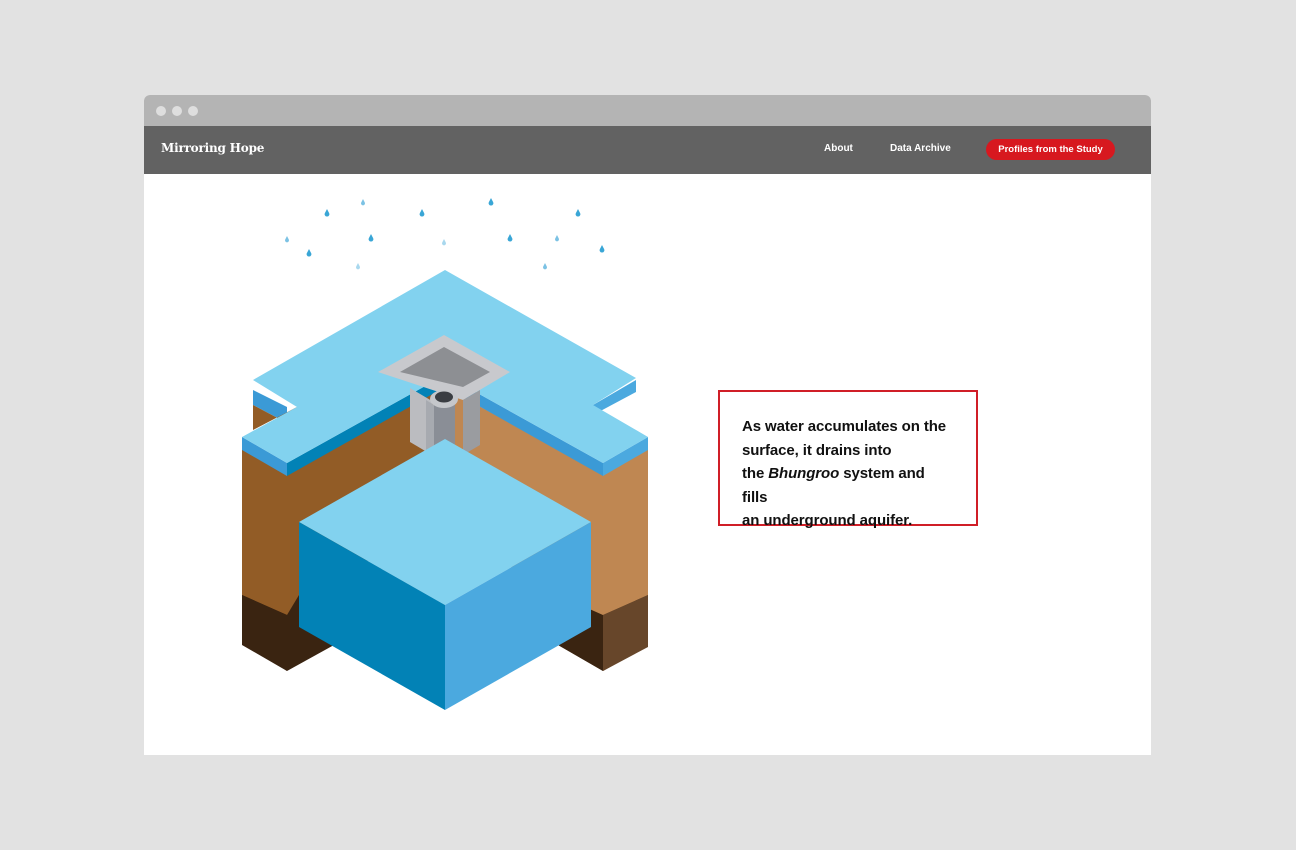 This screenshot has height=850, width=1296. Describe the element at coordinates (193, 111) in the screenshot. I see `maximize-window-icon` at that location.